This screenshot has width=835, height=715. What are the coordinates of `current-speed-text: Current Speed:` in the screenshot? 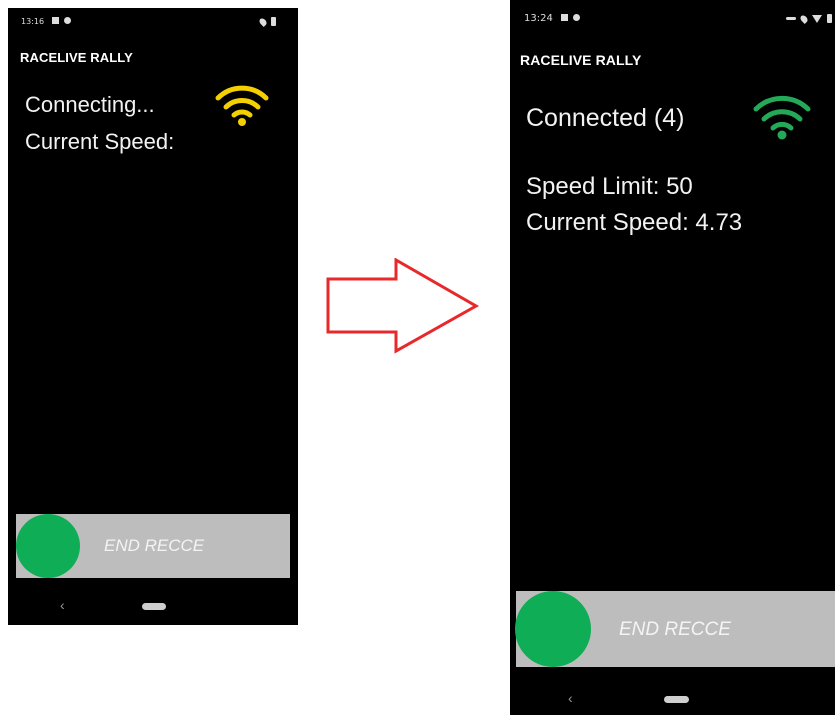 It's located at (100, 141).